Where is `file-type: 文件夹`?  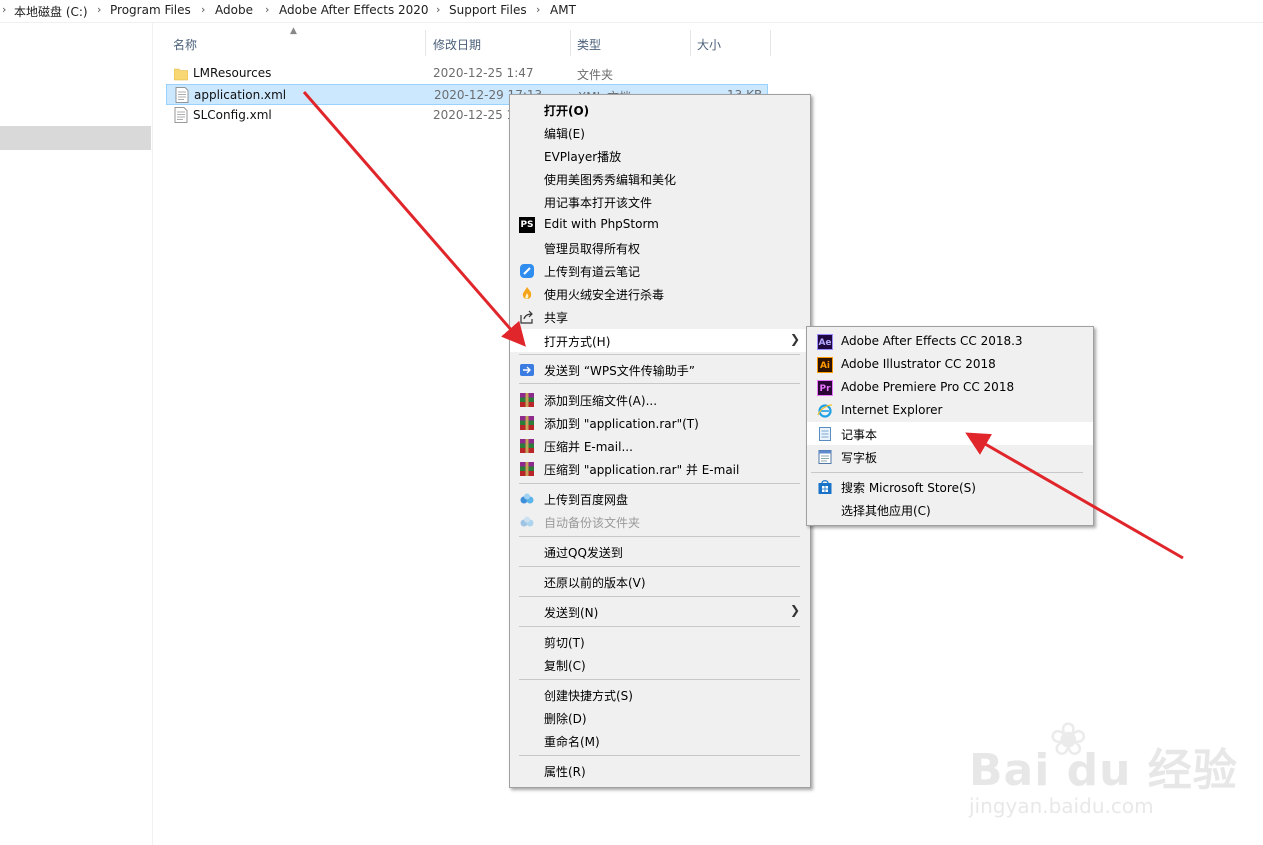 file-type: 文件夹 is located at coordinates (595, 75).